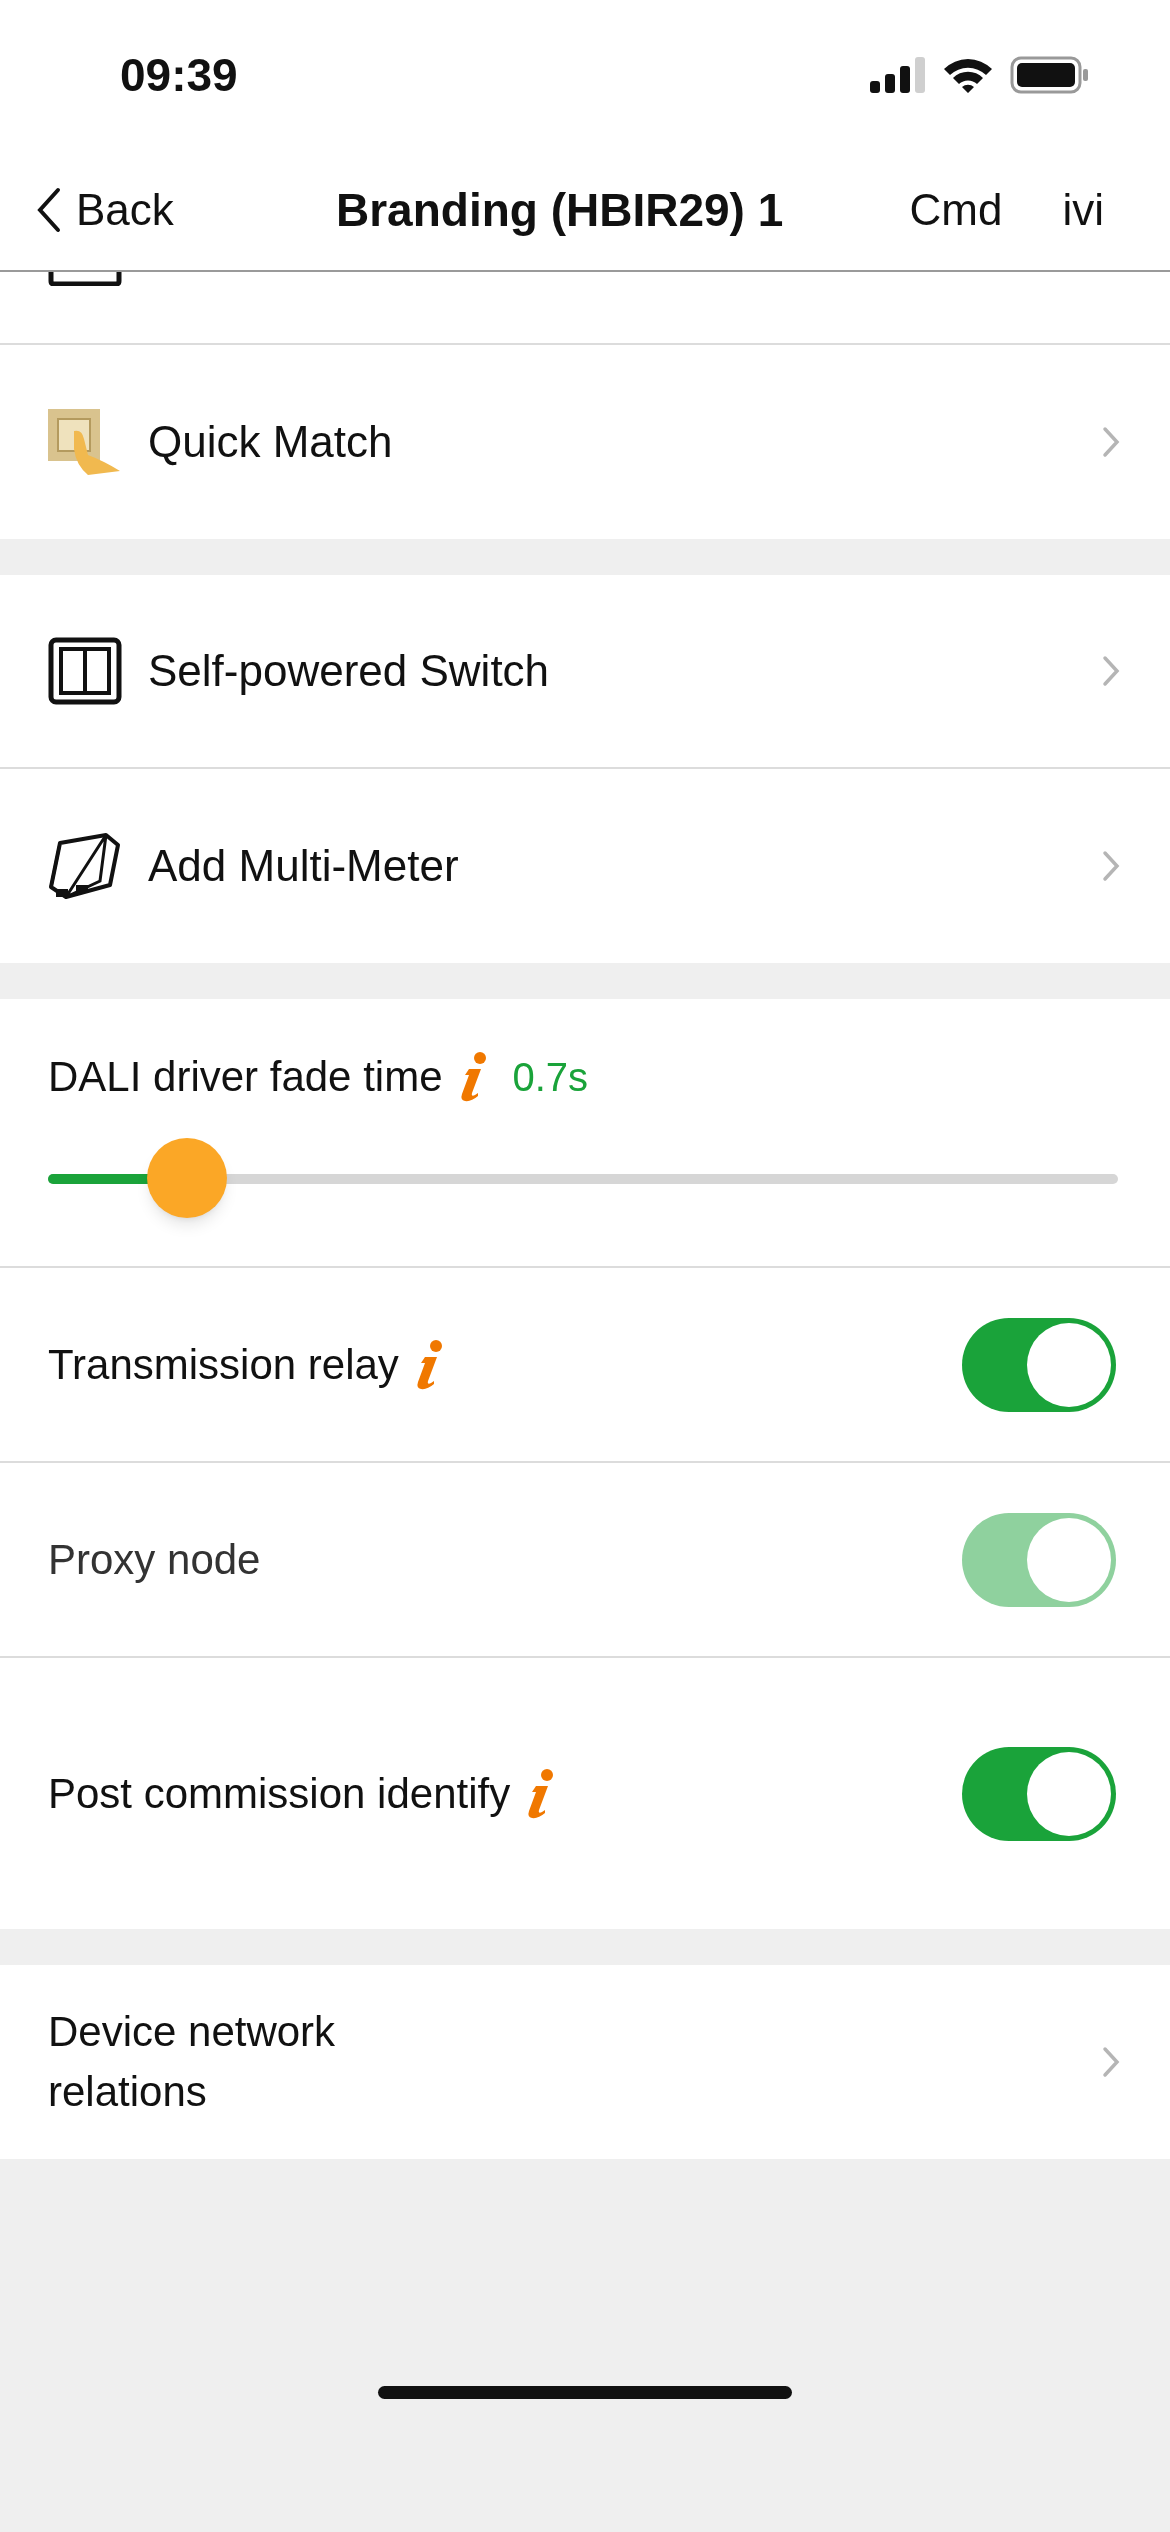 The image size is (1170, 2532). I want to click on menu-row: Add Multi-Meter, so click(585, 866).